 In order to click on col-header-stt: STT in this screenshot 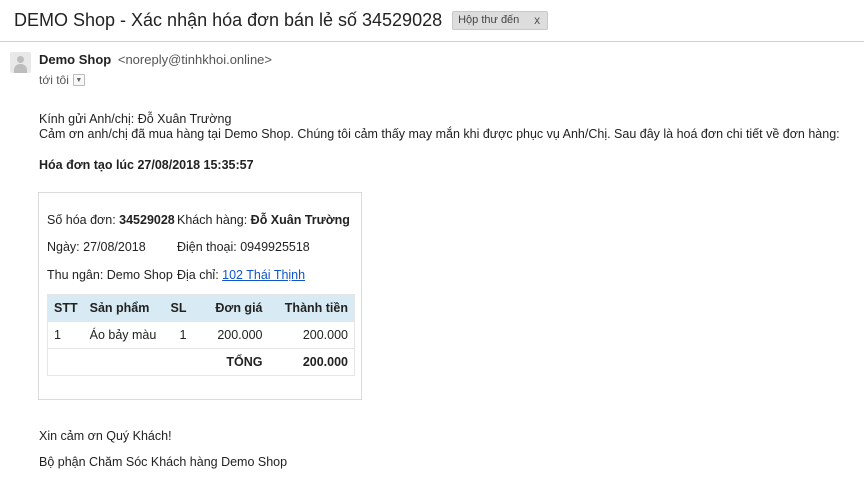, I will do `click(65, 308)`.